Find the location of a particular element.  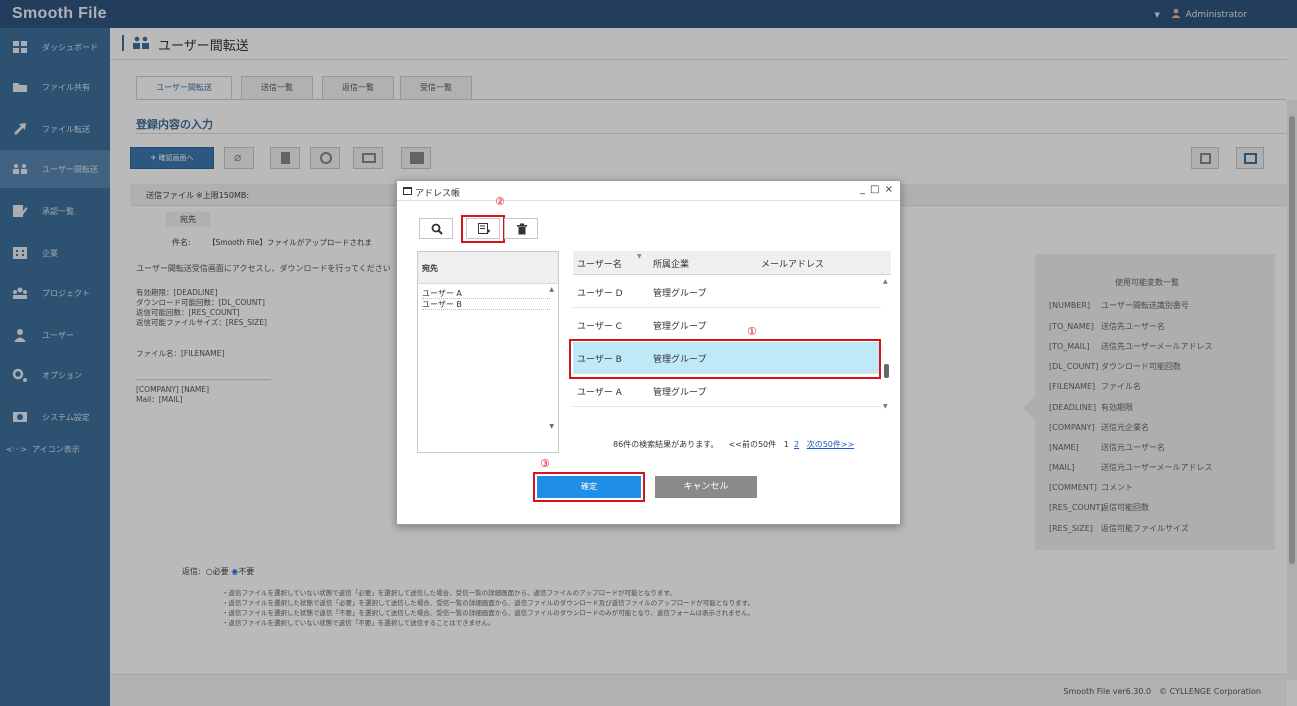

next-page-link: 次の50件>> is located at coordinates (831, 444).